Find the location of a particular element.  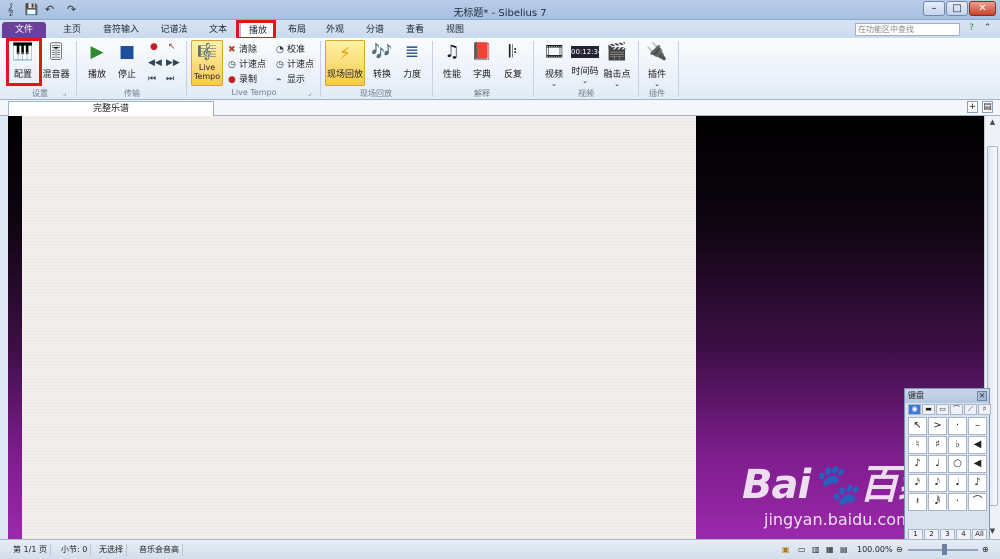

keypad-key: 𝅘𝅥 is located at coordinates (957, 483).